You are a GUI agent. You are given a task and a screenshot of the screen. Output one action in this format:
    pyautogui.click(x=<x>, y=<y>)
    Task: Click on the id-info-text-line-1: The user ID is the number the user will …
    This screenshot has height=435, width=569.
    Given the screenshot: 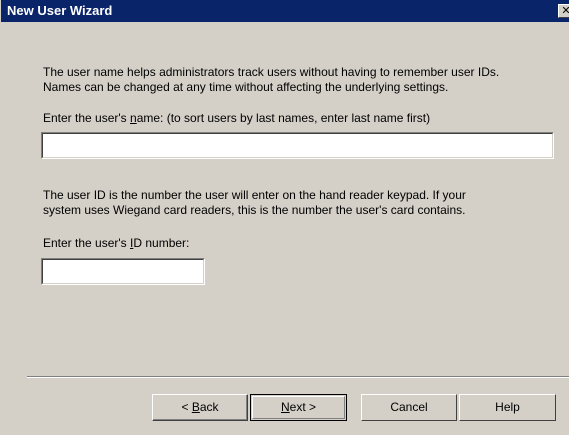 What is the action you would take?
    pyautogui.click(x=254, y=195)
    